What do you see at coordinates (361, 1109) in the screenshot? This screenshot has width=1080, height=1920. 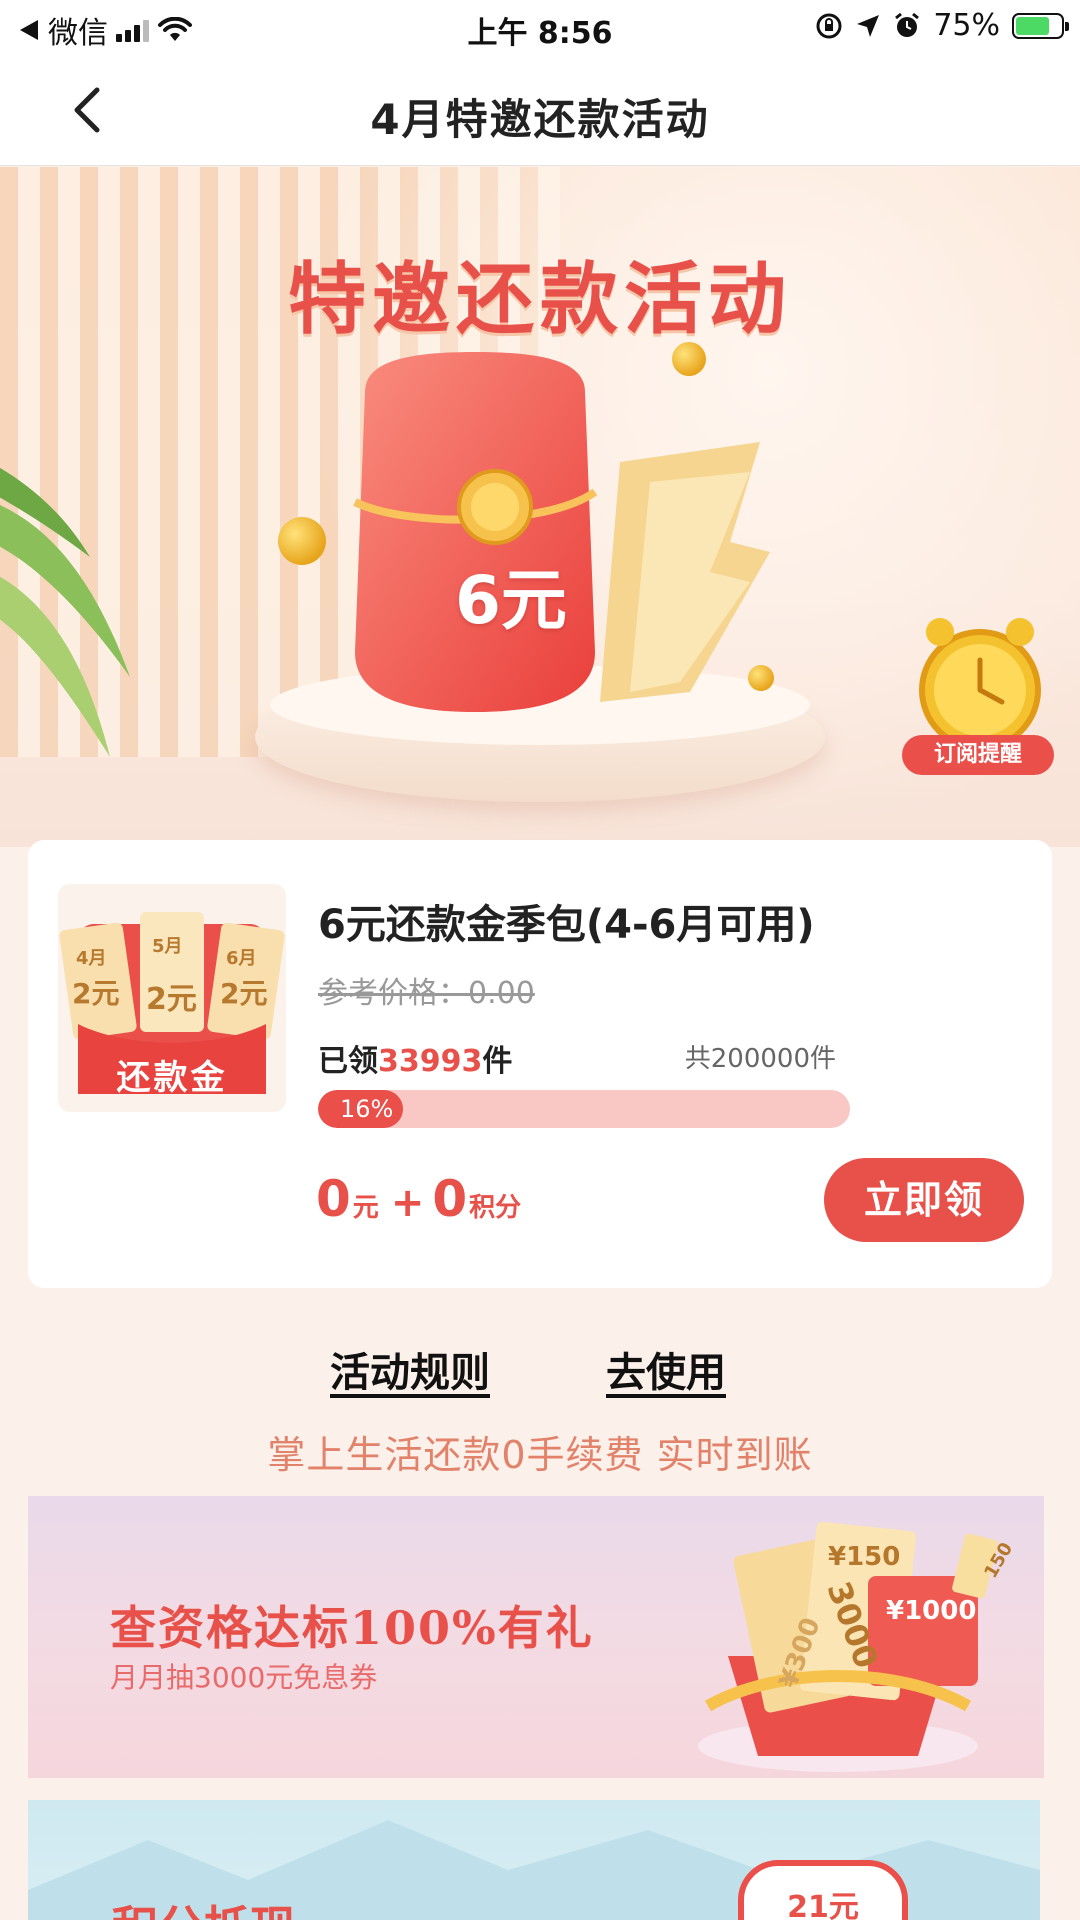 I see `progress-fill: 16%` at bounding box center [361, 1109].